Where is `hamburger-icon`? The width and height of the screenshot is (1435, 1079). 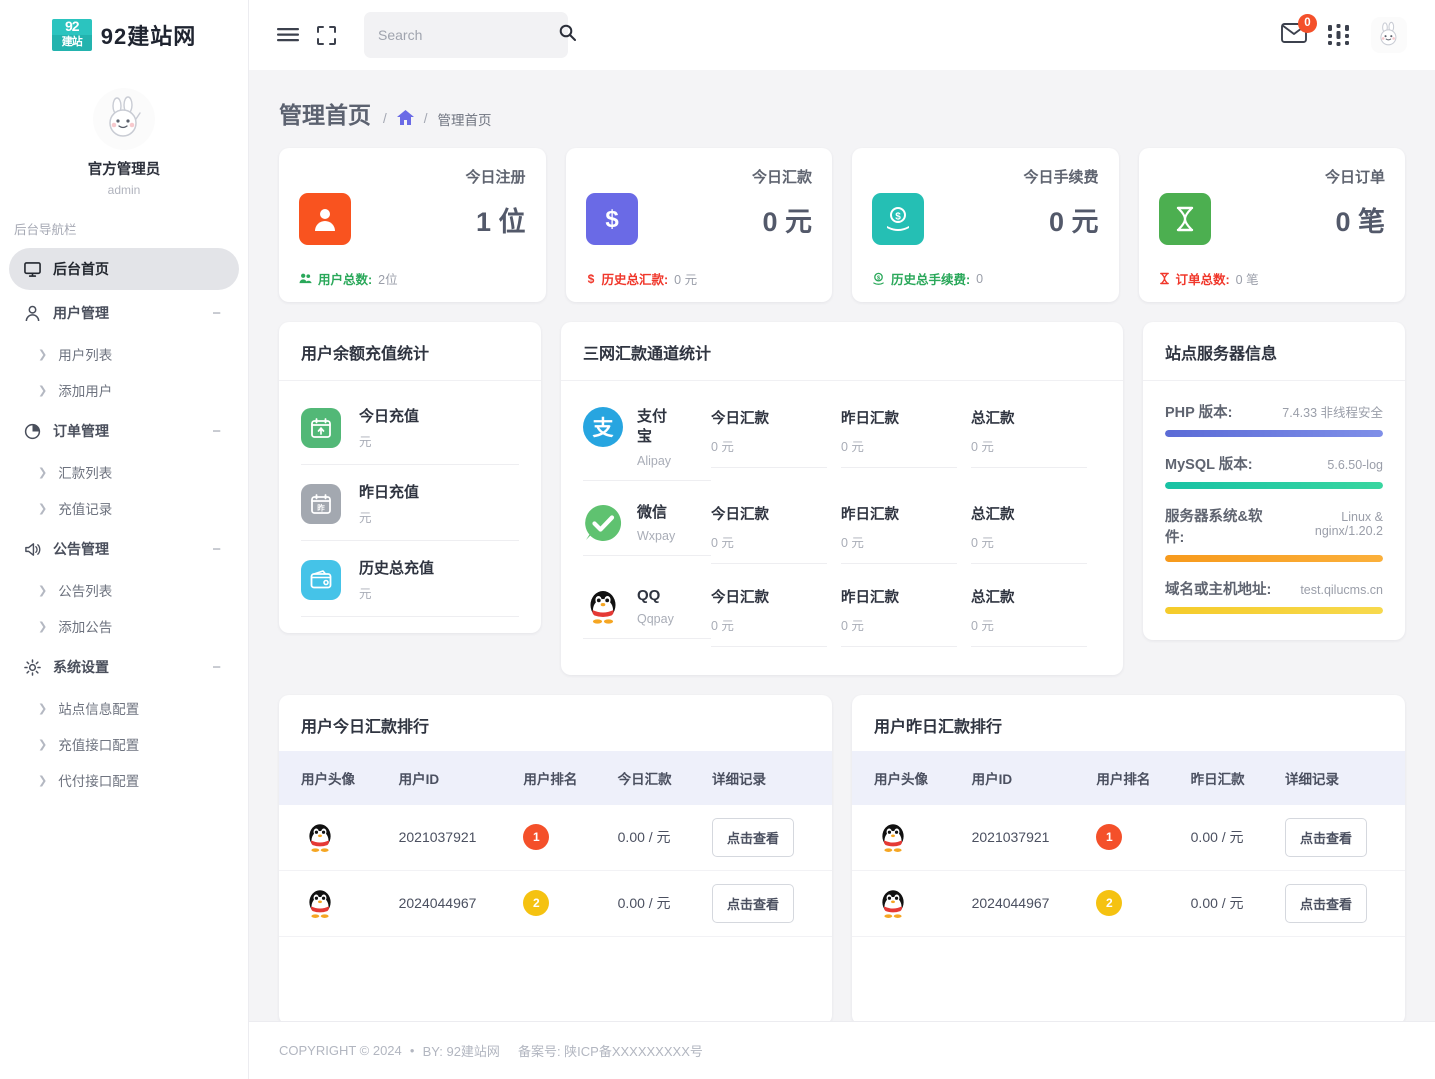 hamburger-icon is located at coordinates (288, 35).